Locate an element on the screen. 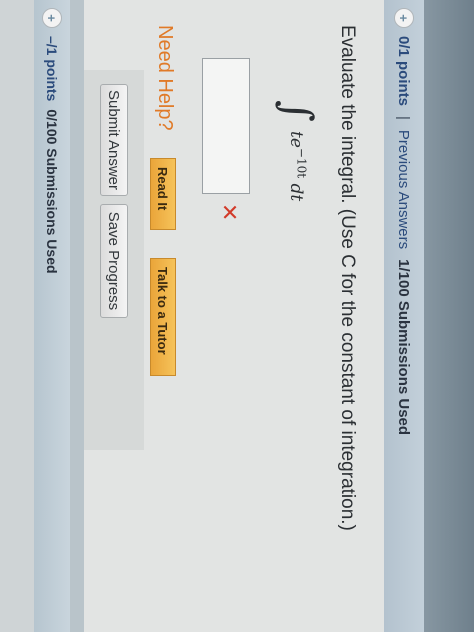  need-help-label: Need Help? is located at coordinates (165, 78).